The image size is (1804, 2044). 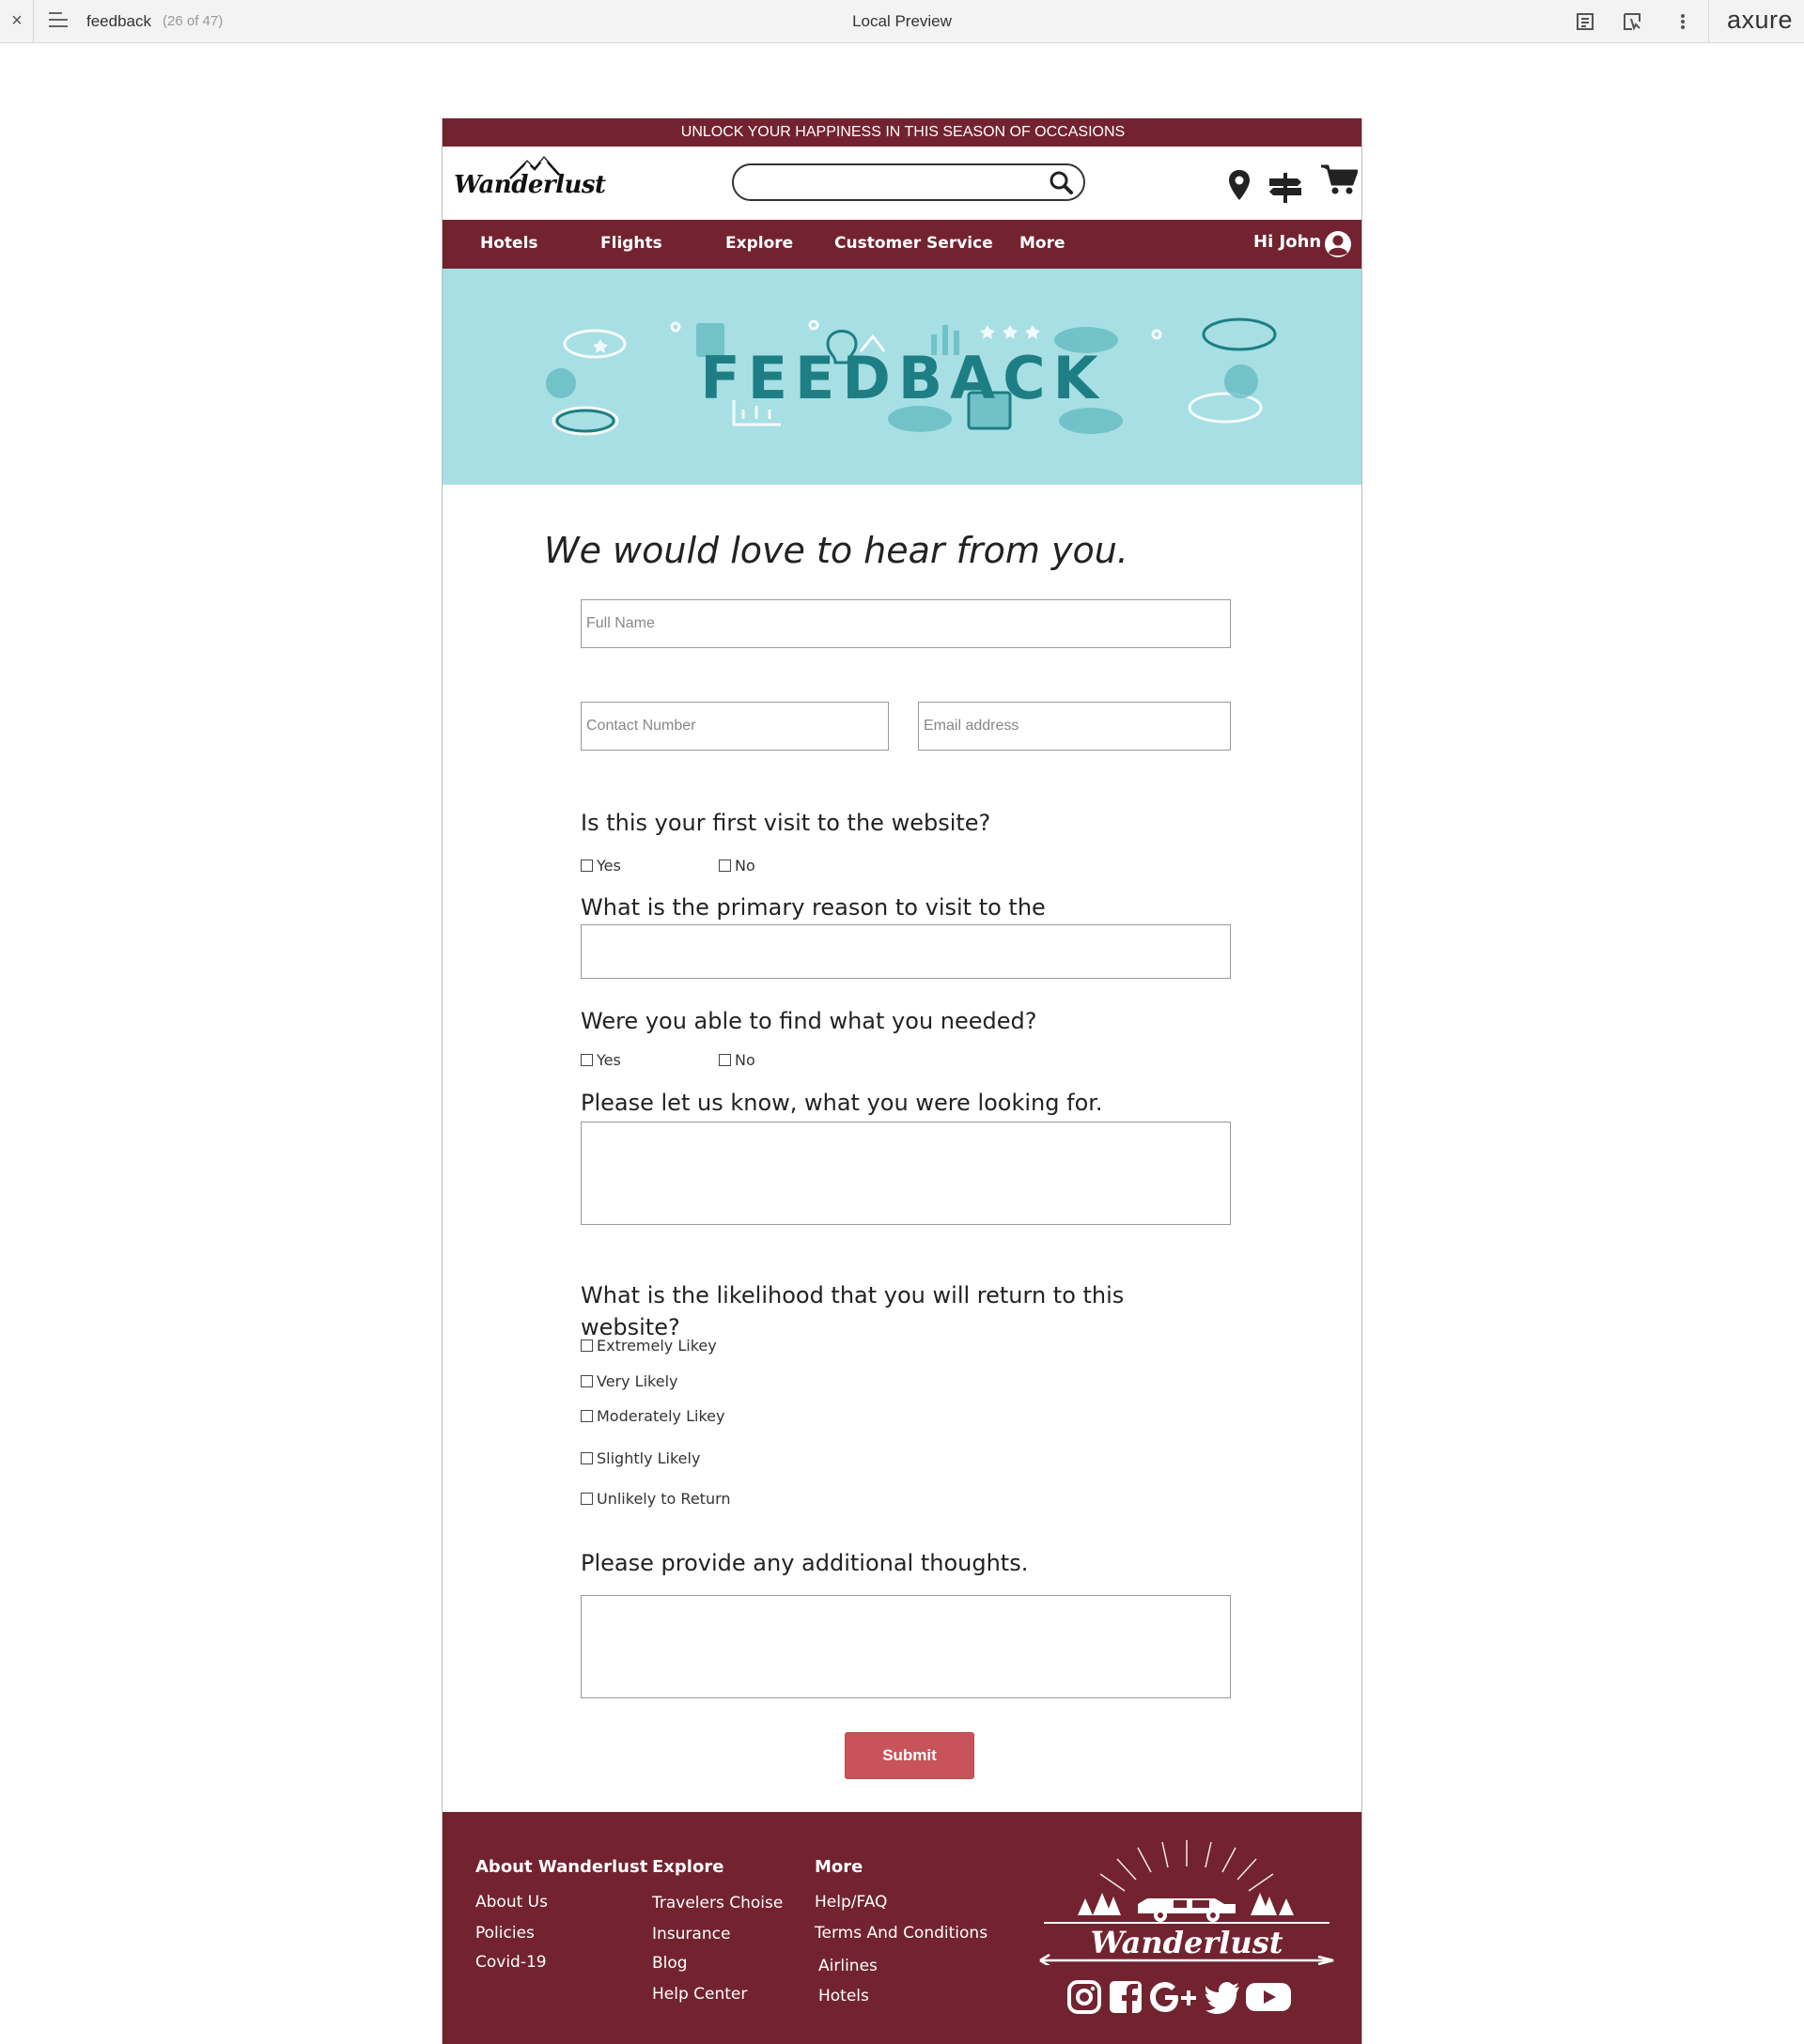 What do you see at coordinates (1125, 1997) in the screenshot?
I see `facebook-icon` at bounding box center [1125, 1997].